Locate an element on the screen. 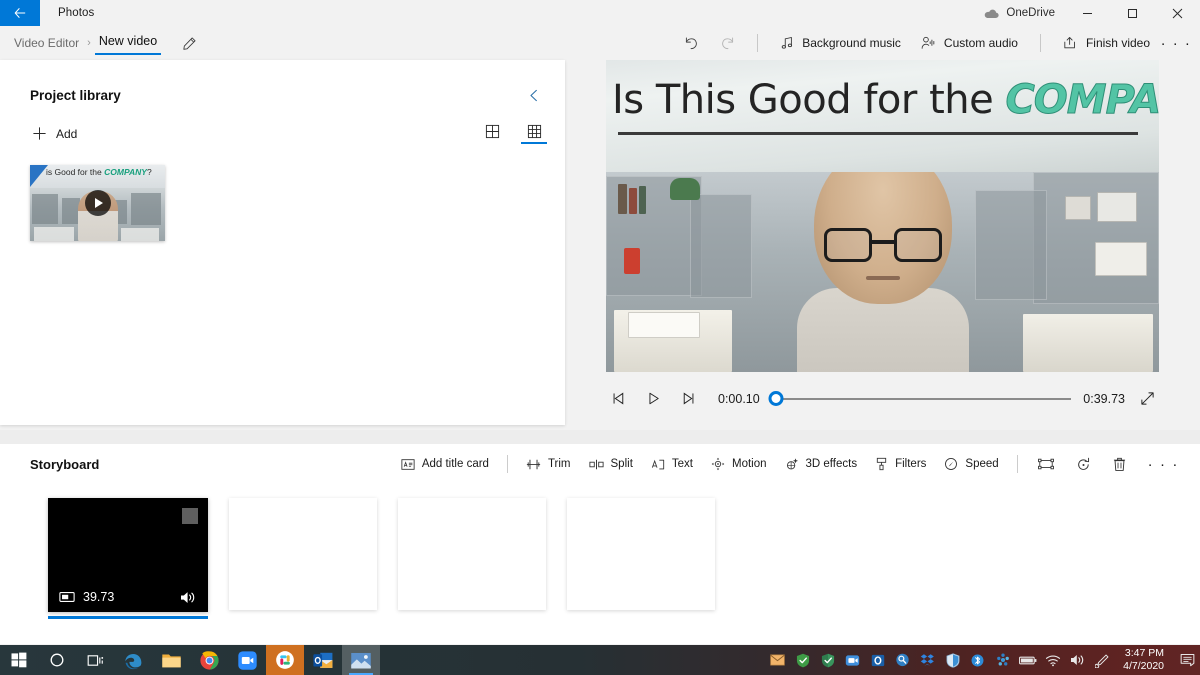 This screenshot has height=675, width=1200. breadcrumb: Video Editor › New video is located at coordinates (81, 43).